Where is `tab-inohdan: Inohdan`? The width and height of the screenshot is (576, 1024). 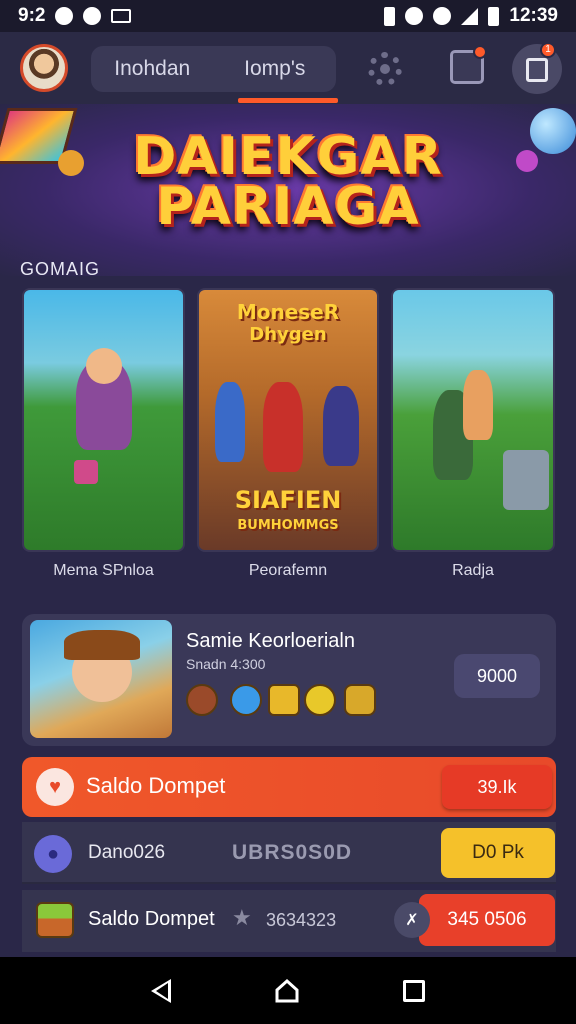 tab-inohdan: Inohdan is located at coordinates (152, 69).